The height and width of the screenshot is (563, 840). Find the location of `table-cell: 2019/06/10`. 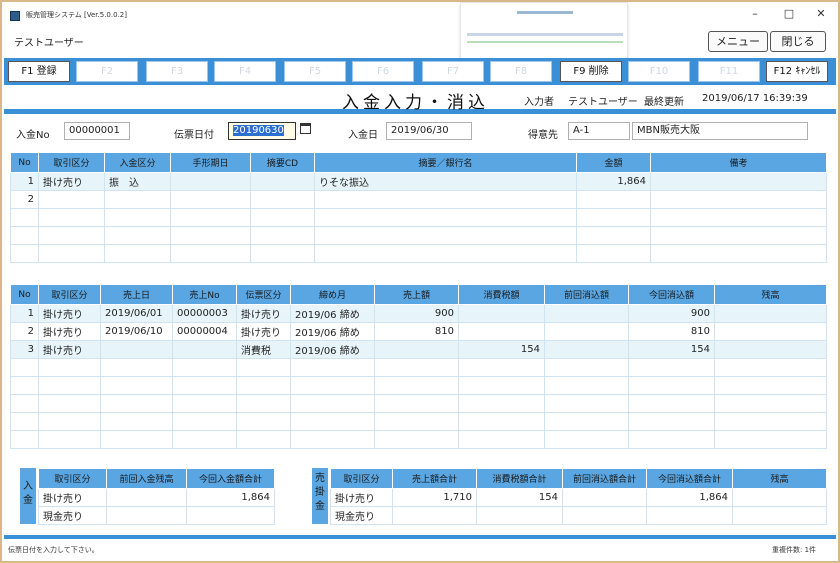

table-cell: 2019/06/10 is located at coordinates (136, 331).